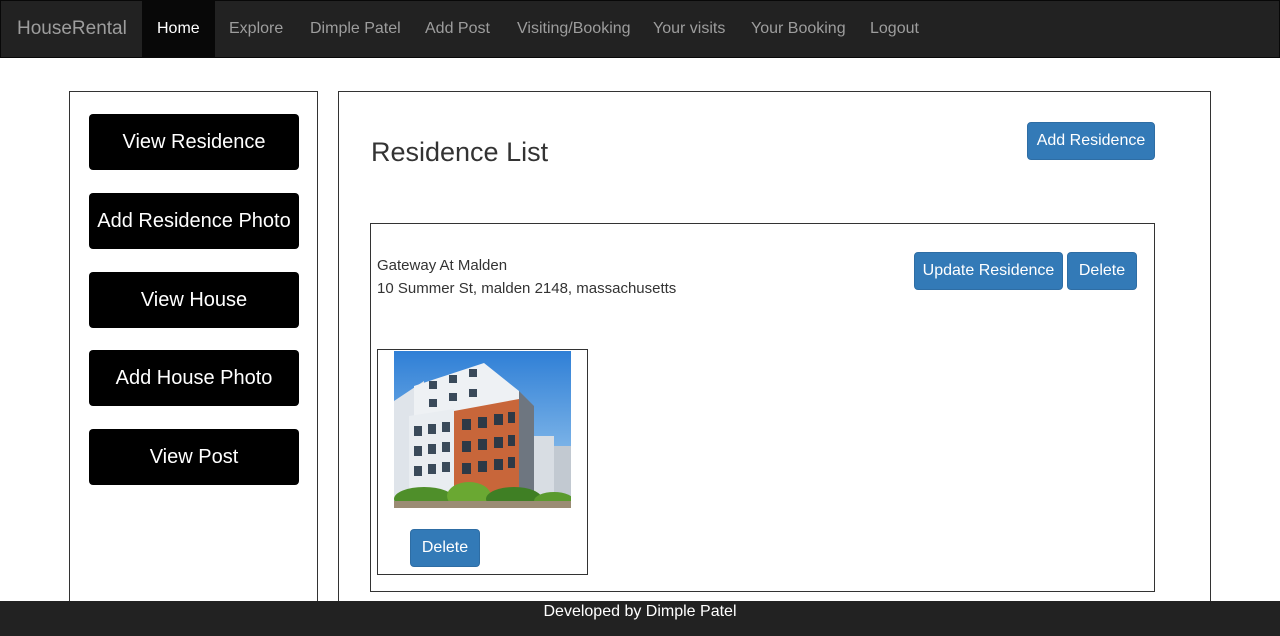 The width and height of the screenshot is (1280, 636). Describe the element at coordinates (194, 378) in the screenshot. I see `add-house-photo-button: Add House Photo` at that location.